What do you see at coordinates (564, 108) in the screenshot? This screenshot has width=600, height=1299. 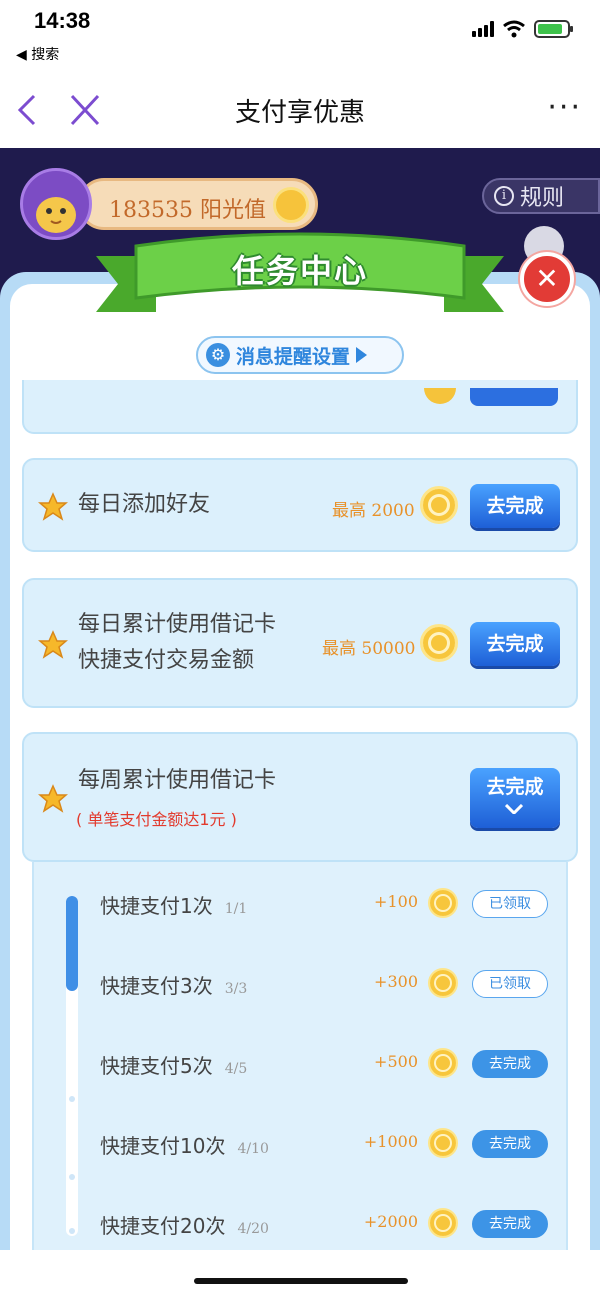 I see `more-menu-icon: ···` at bounding box center [564, 108].